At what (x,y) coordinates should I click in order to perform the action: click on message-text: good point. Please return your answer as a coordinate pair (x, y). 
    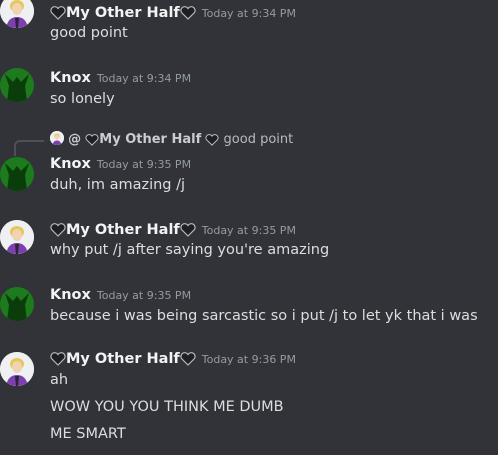
    Looking at the image, I should click on (89, 33).